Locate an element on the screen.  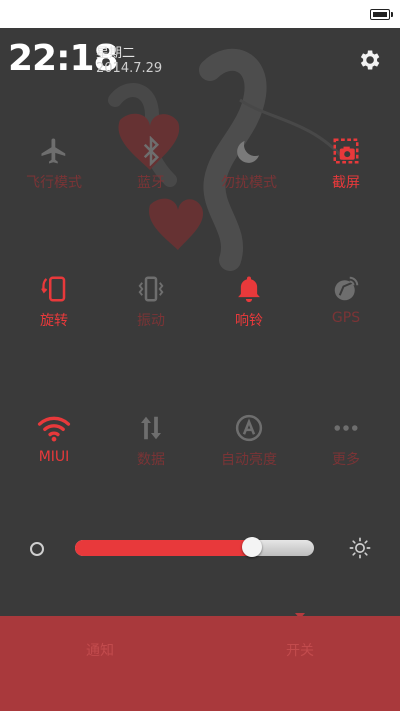
toggle-label: 勿扰模式 is located at coordinates (249, 183).